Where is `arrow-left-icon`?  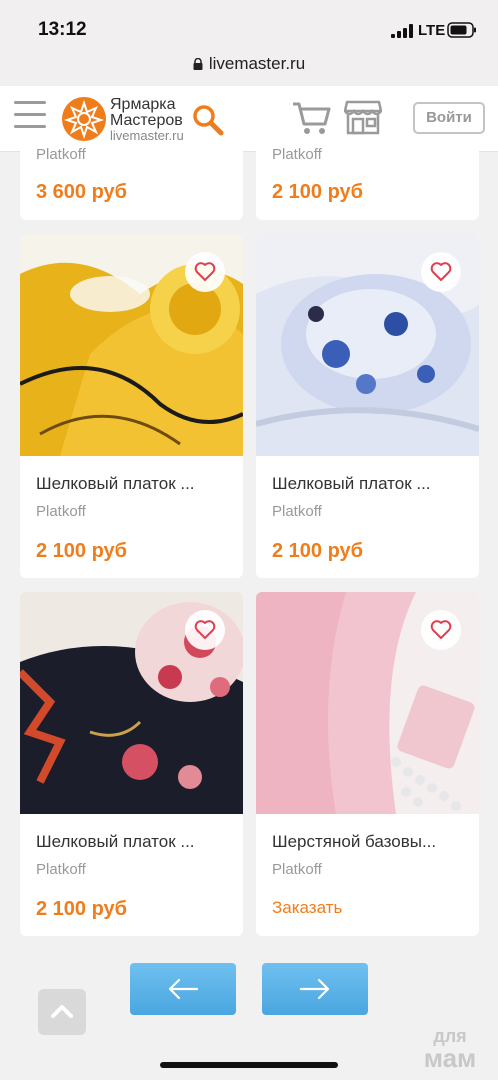
arrow-left-icon is located at coordinates (183, 989).